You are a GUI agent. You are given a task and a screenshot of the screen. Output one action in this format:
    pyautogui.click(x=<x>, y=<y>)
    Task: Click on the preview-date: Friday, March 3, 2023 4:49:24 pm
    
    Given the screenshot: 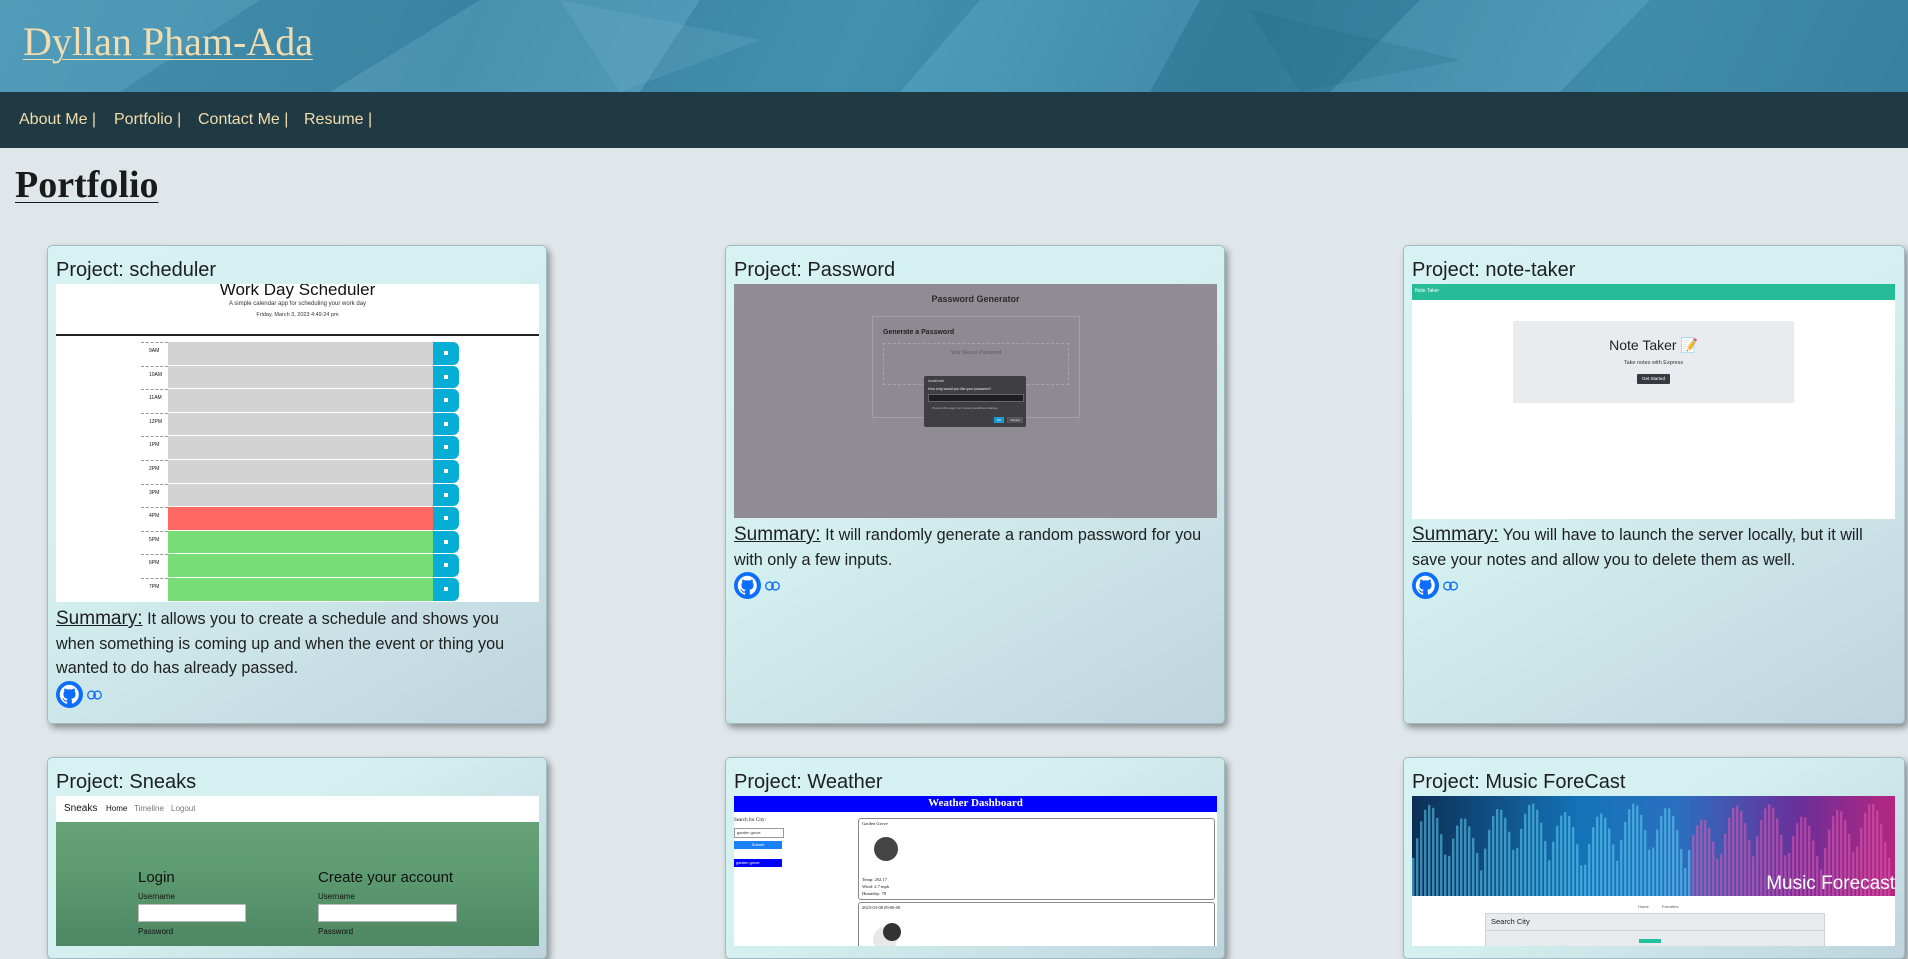 What is the action you would take?
    pyautogui.click(x=297, y=315)
    